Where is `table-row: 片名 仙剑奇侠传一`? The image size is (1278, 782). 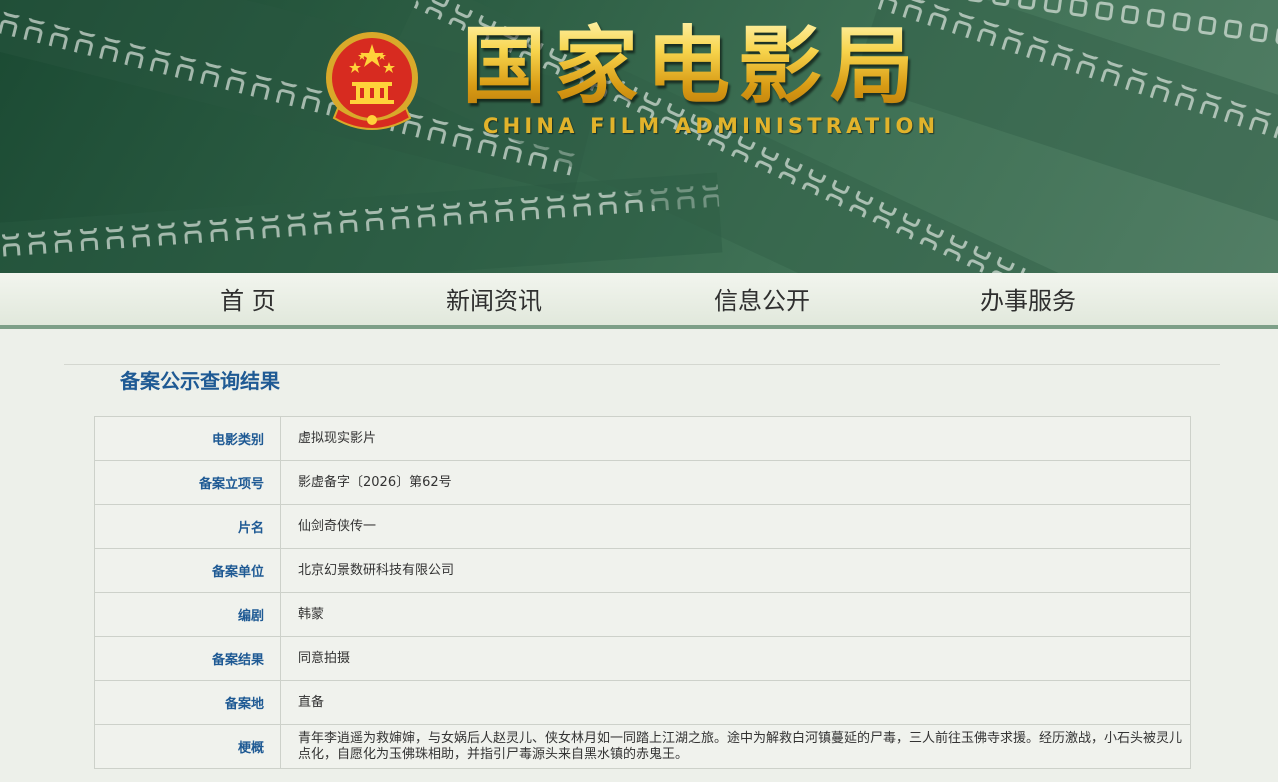 table-row: 片名 仙剑奇侠传一 is located at coordinates (642, 526).